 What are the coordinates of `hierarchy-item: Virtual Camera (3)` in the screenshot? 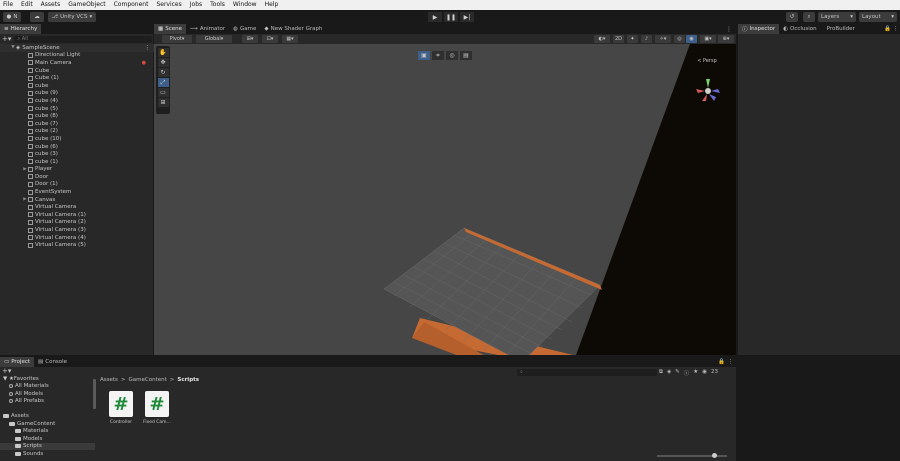 It's located at (77, 230).